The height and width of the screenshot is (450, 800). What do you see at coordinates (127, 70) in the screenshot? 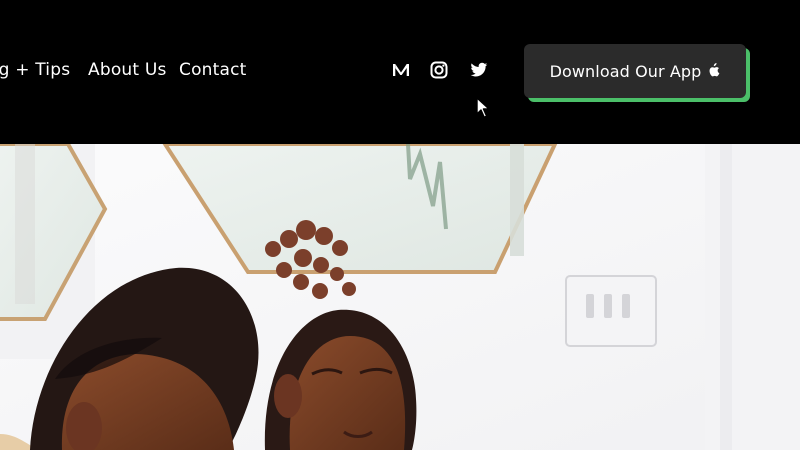
I see `nav-link-about-us: About Us` at bounding box center [127, 70].